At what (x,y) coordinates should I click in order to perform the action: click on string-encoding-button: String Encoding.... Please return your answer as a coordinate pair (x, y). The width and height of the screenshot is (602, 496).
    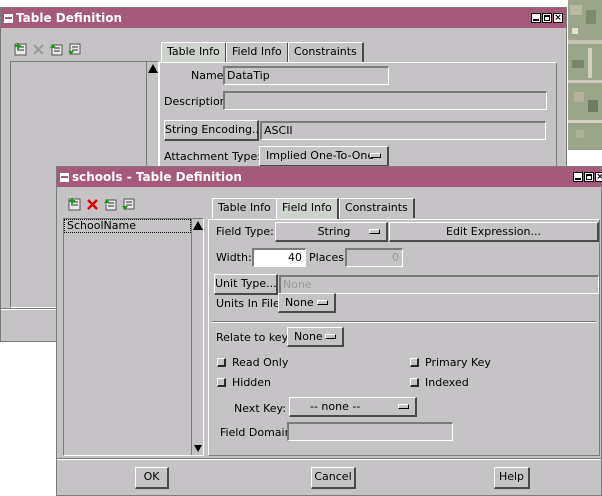
    Looking at the image, I should click on (213, 130).